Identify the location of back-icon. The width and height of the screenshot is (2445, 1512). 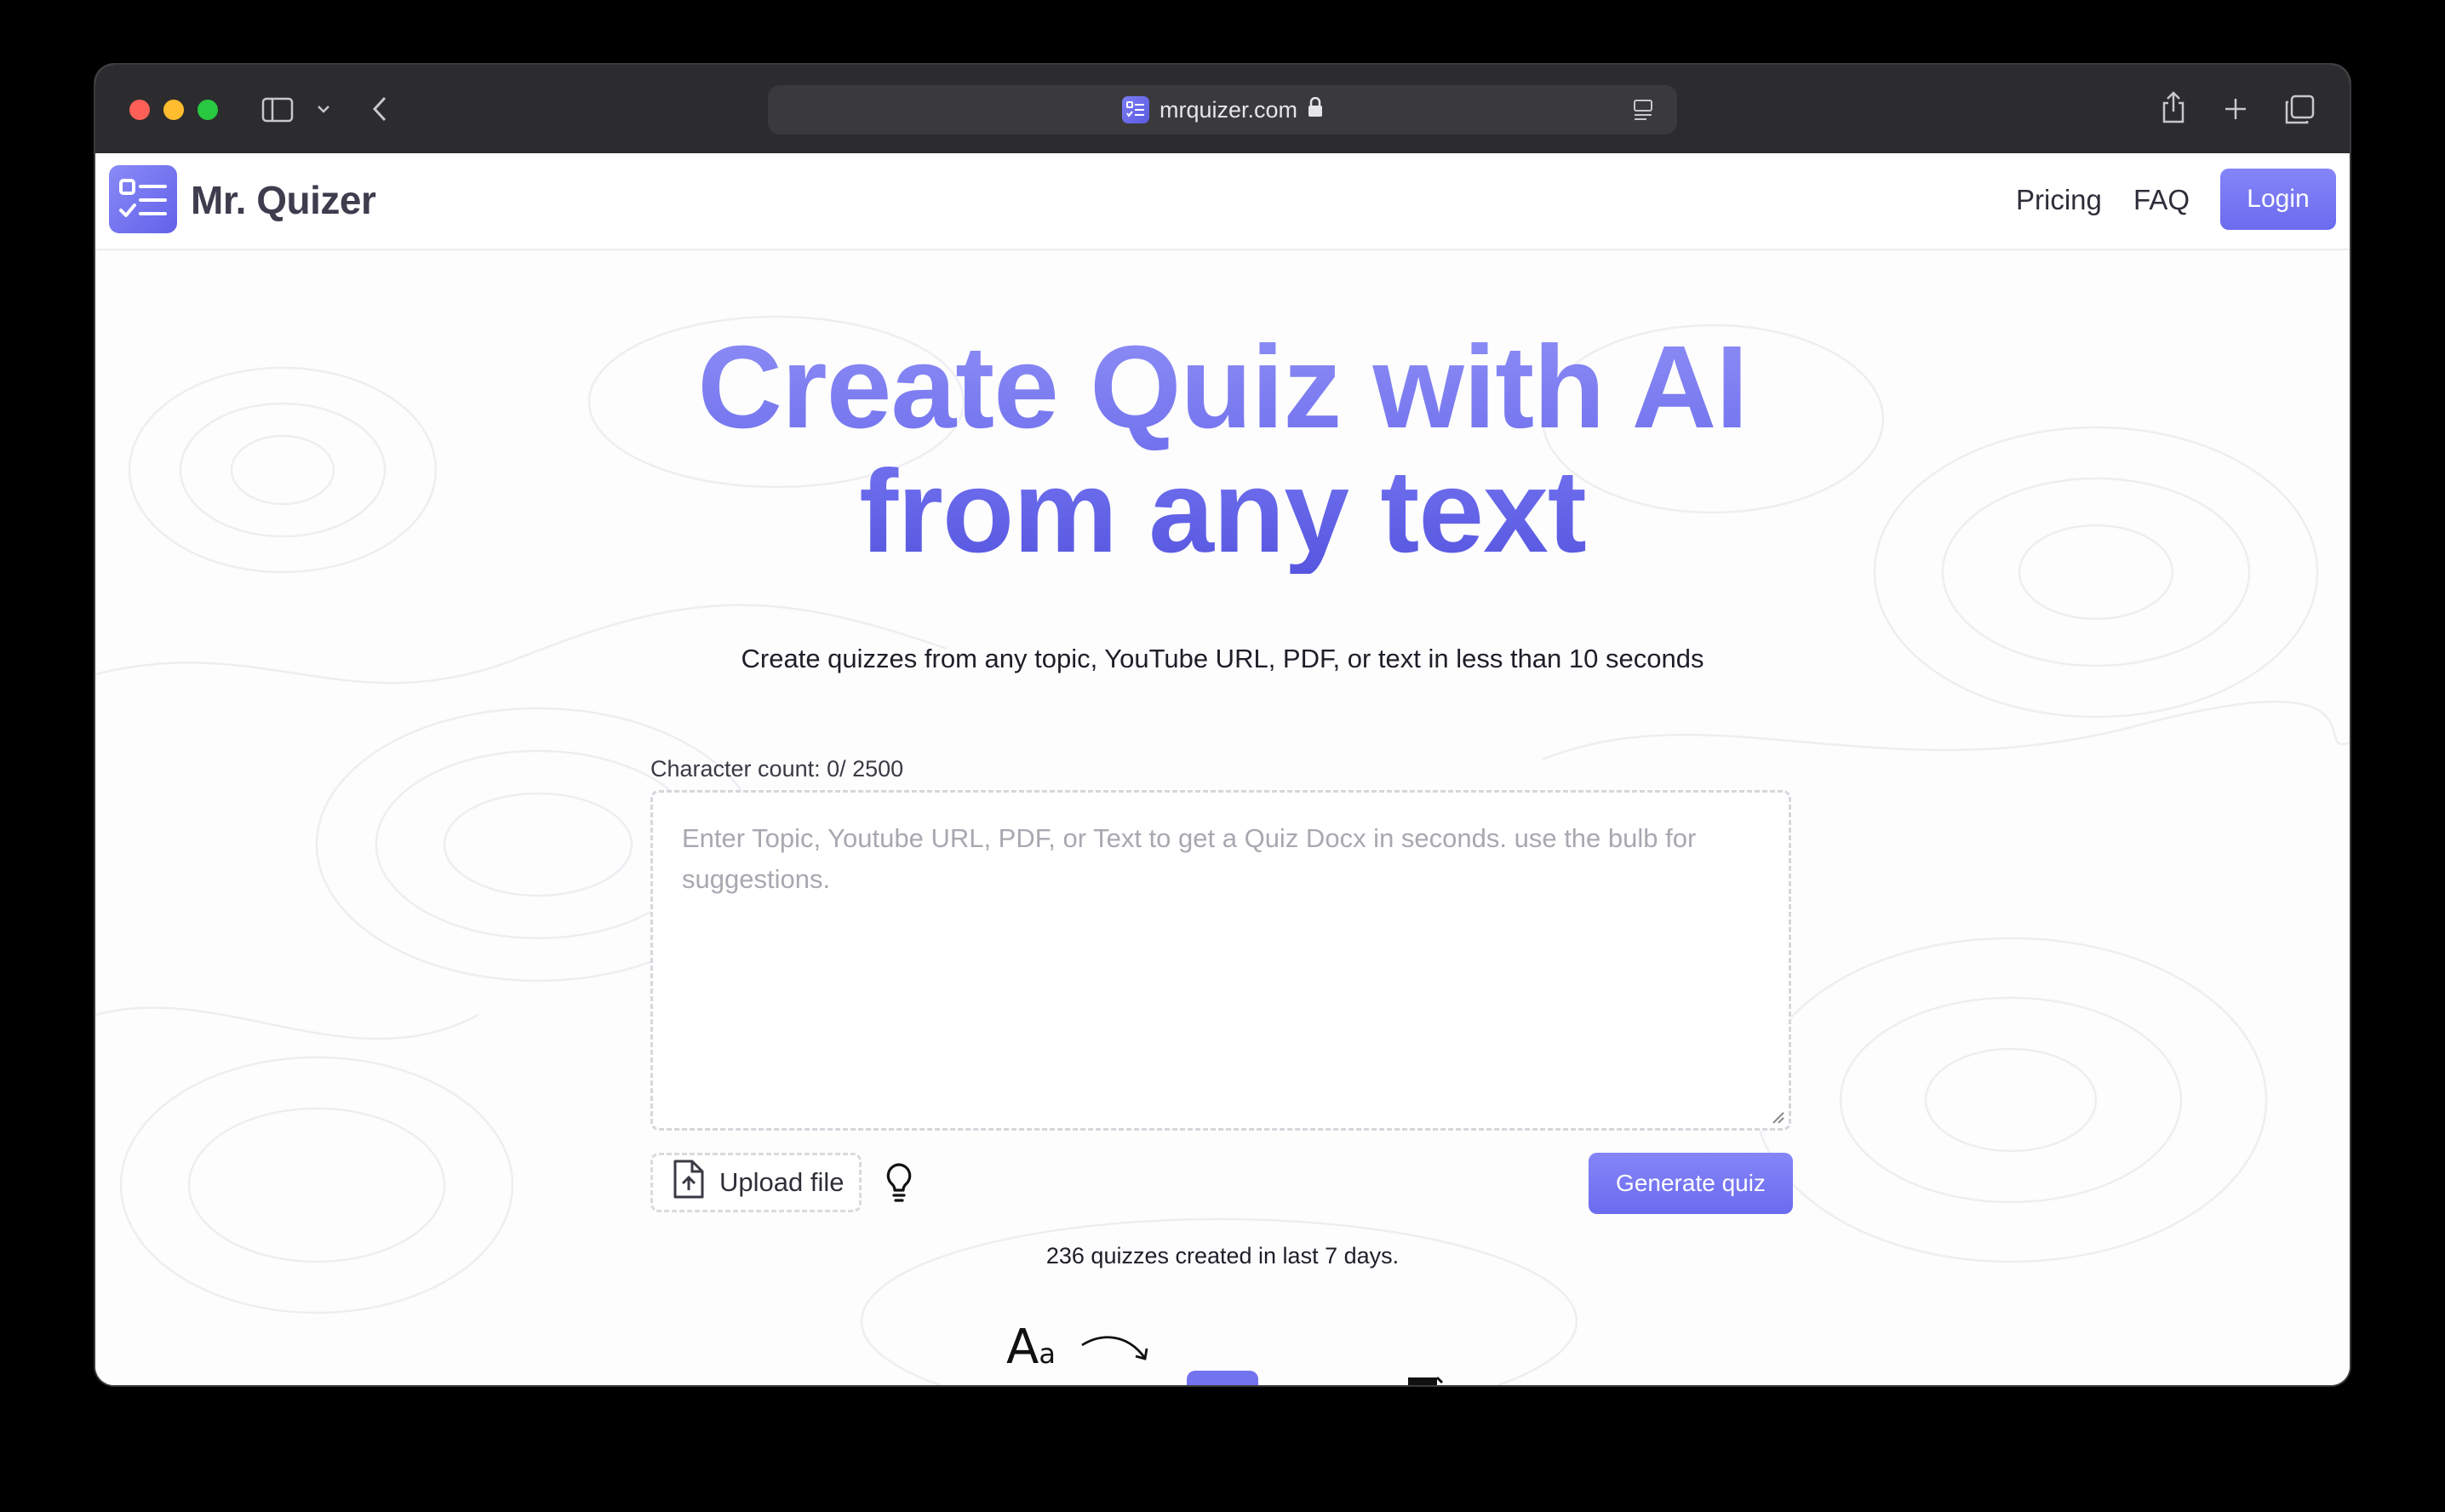
(379, 109).